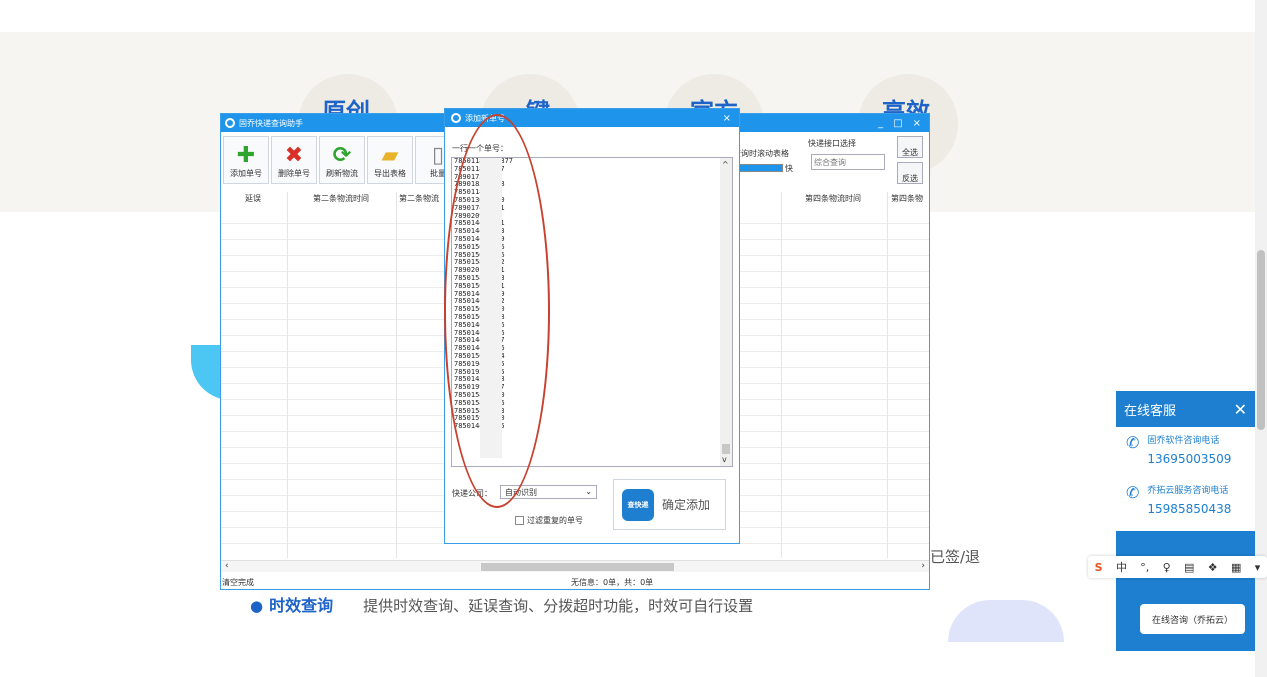 The width and height of the screenshot is (1267, 677). Describe the element at coordinates (789, 168) in the screenshot. I see `speed-label: 快` at that location.